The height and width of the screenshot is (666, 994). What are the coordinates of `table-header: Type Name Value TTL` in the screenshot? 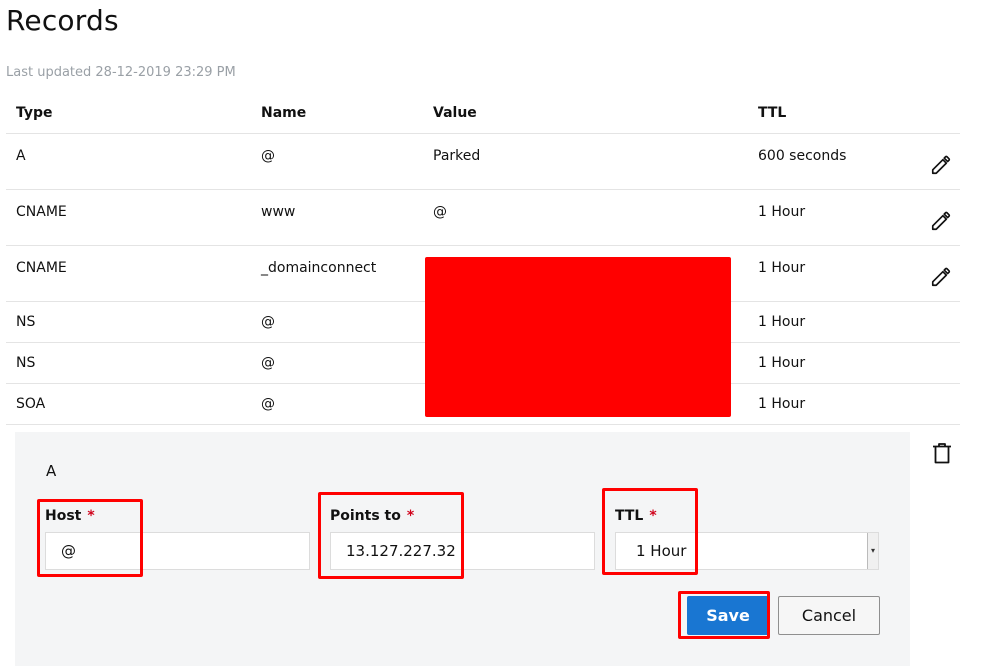 It's located at (483, 114).